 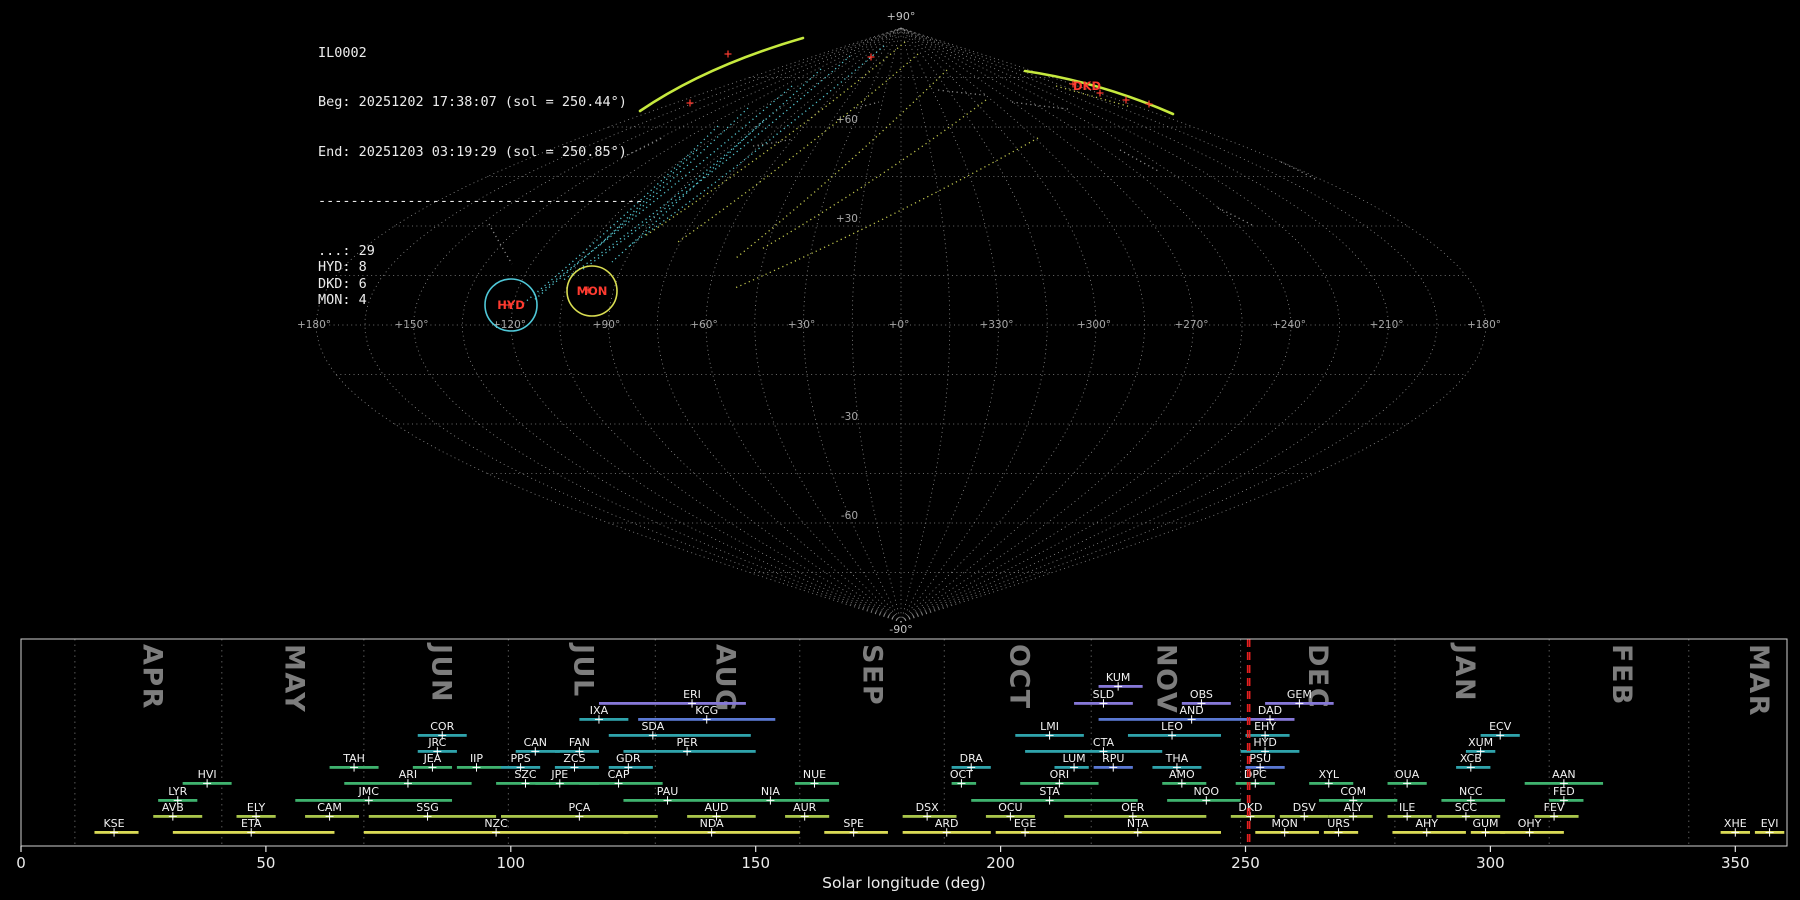 I want to click on shower-code-label-ard: ARD, so click(x=947, y=823).